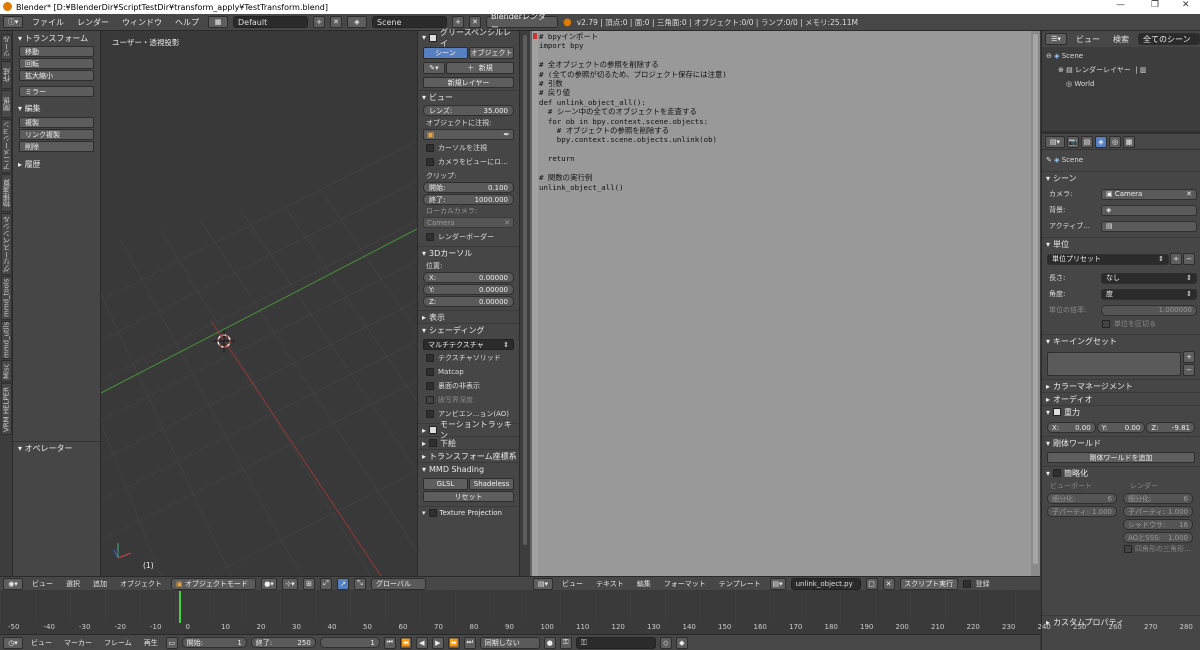 The height and width of the screenshot is (650, 1200). What do you see at coordinates (1149, 294) in the screenshot?
I see `angle-dropdown: 度 ⇕` at bounding box center [1149, 294].